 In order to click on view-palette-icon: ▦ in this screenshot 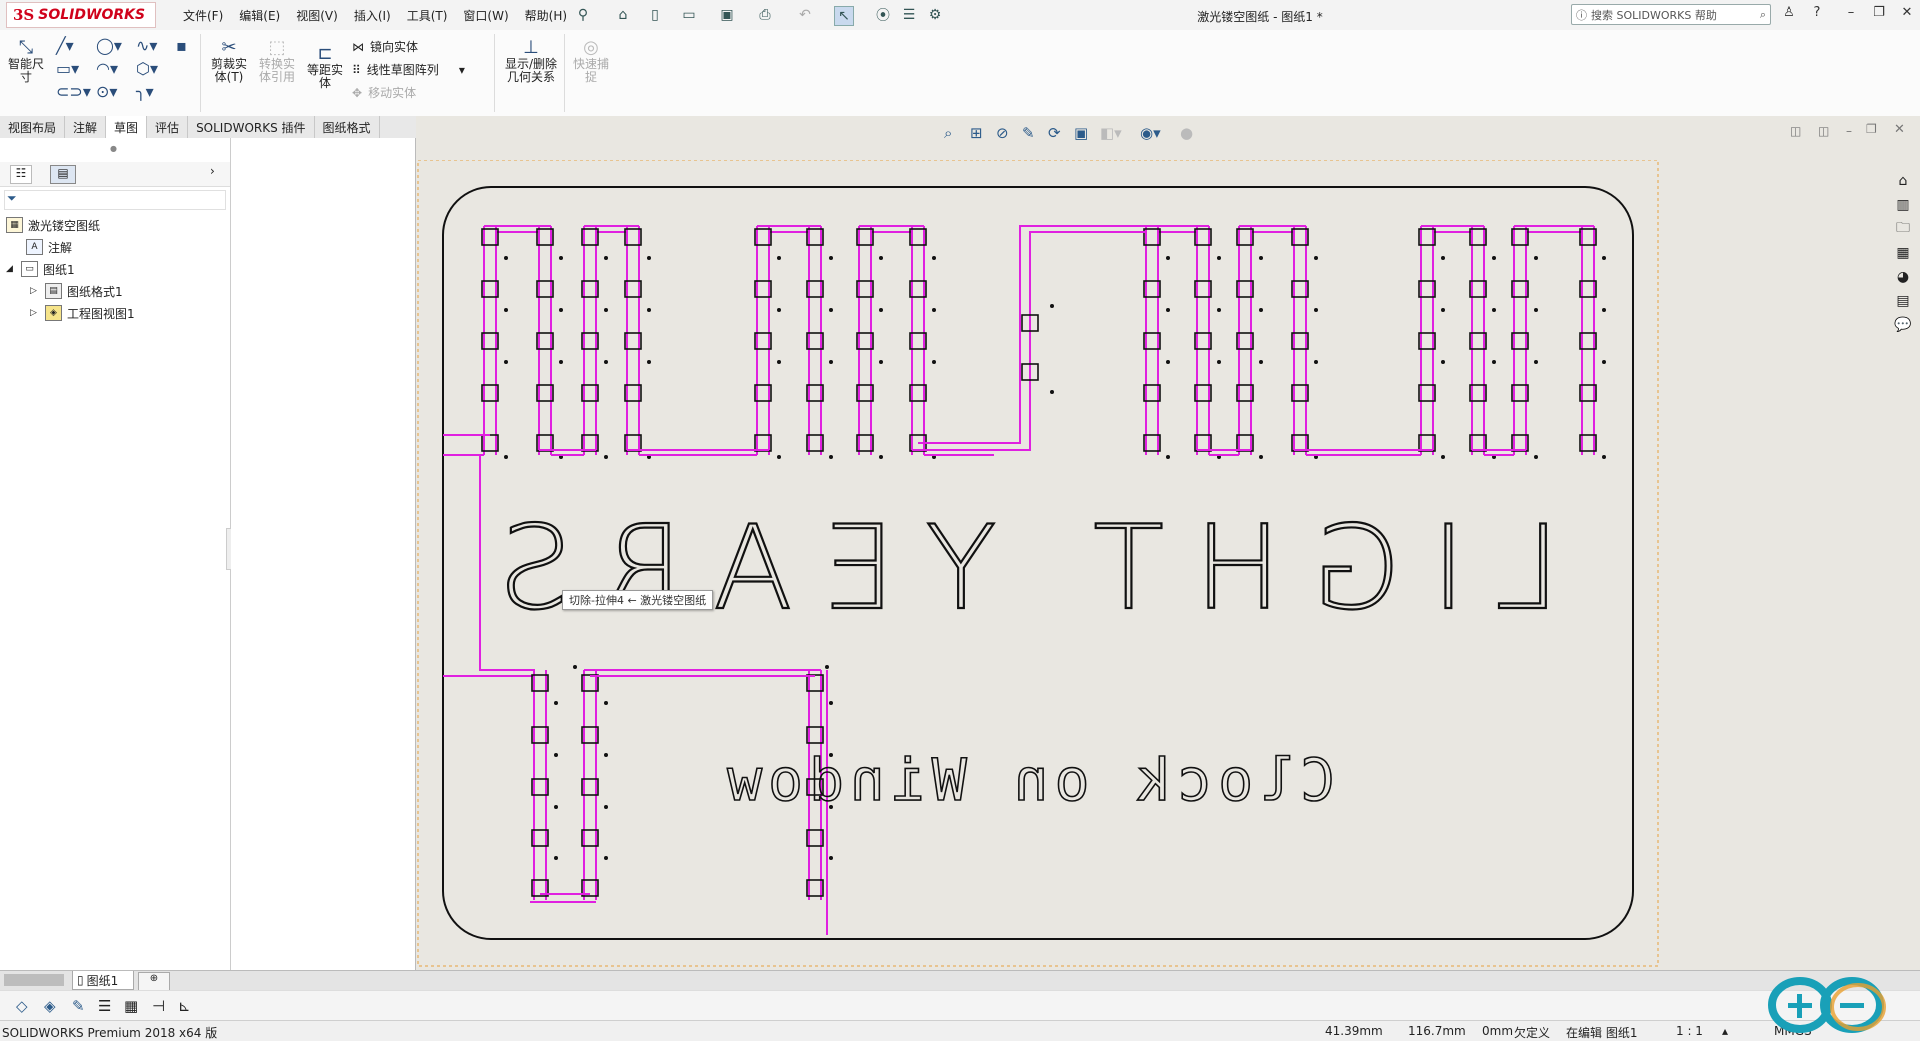, I will do `click(1903, 253)`.